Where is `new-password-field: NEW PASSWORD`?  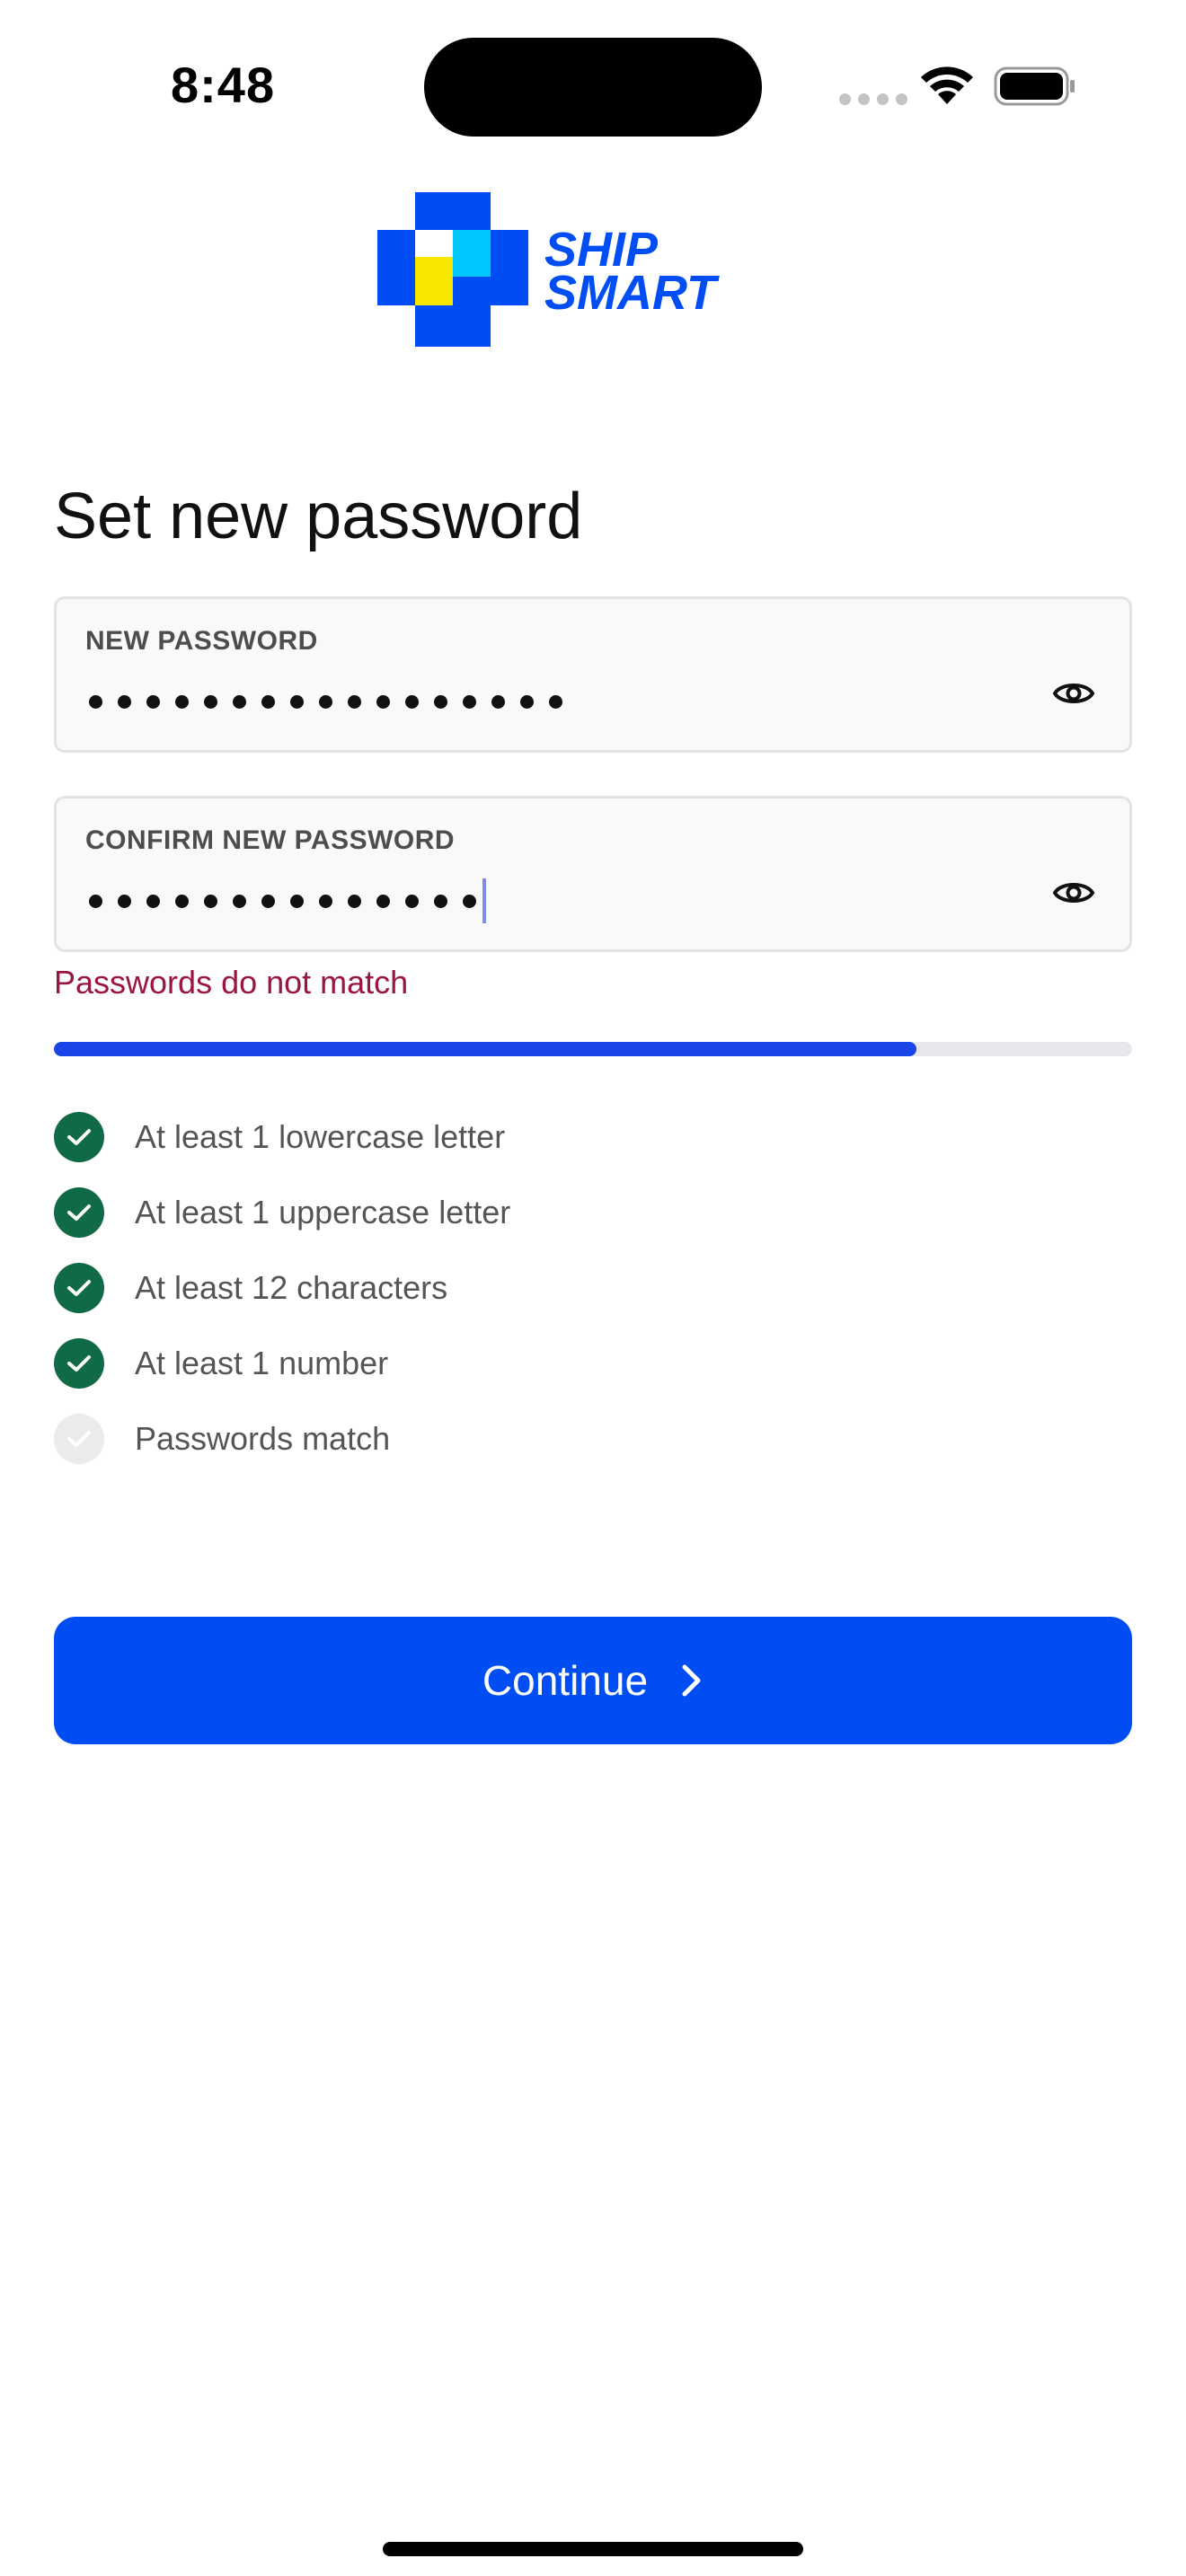 new-password-field: NEW PASSWORD is located at coordinates (593, 674).